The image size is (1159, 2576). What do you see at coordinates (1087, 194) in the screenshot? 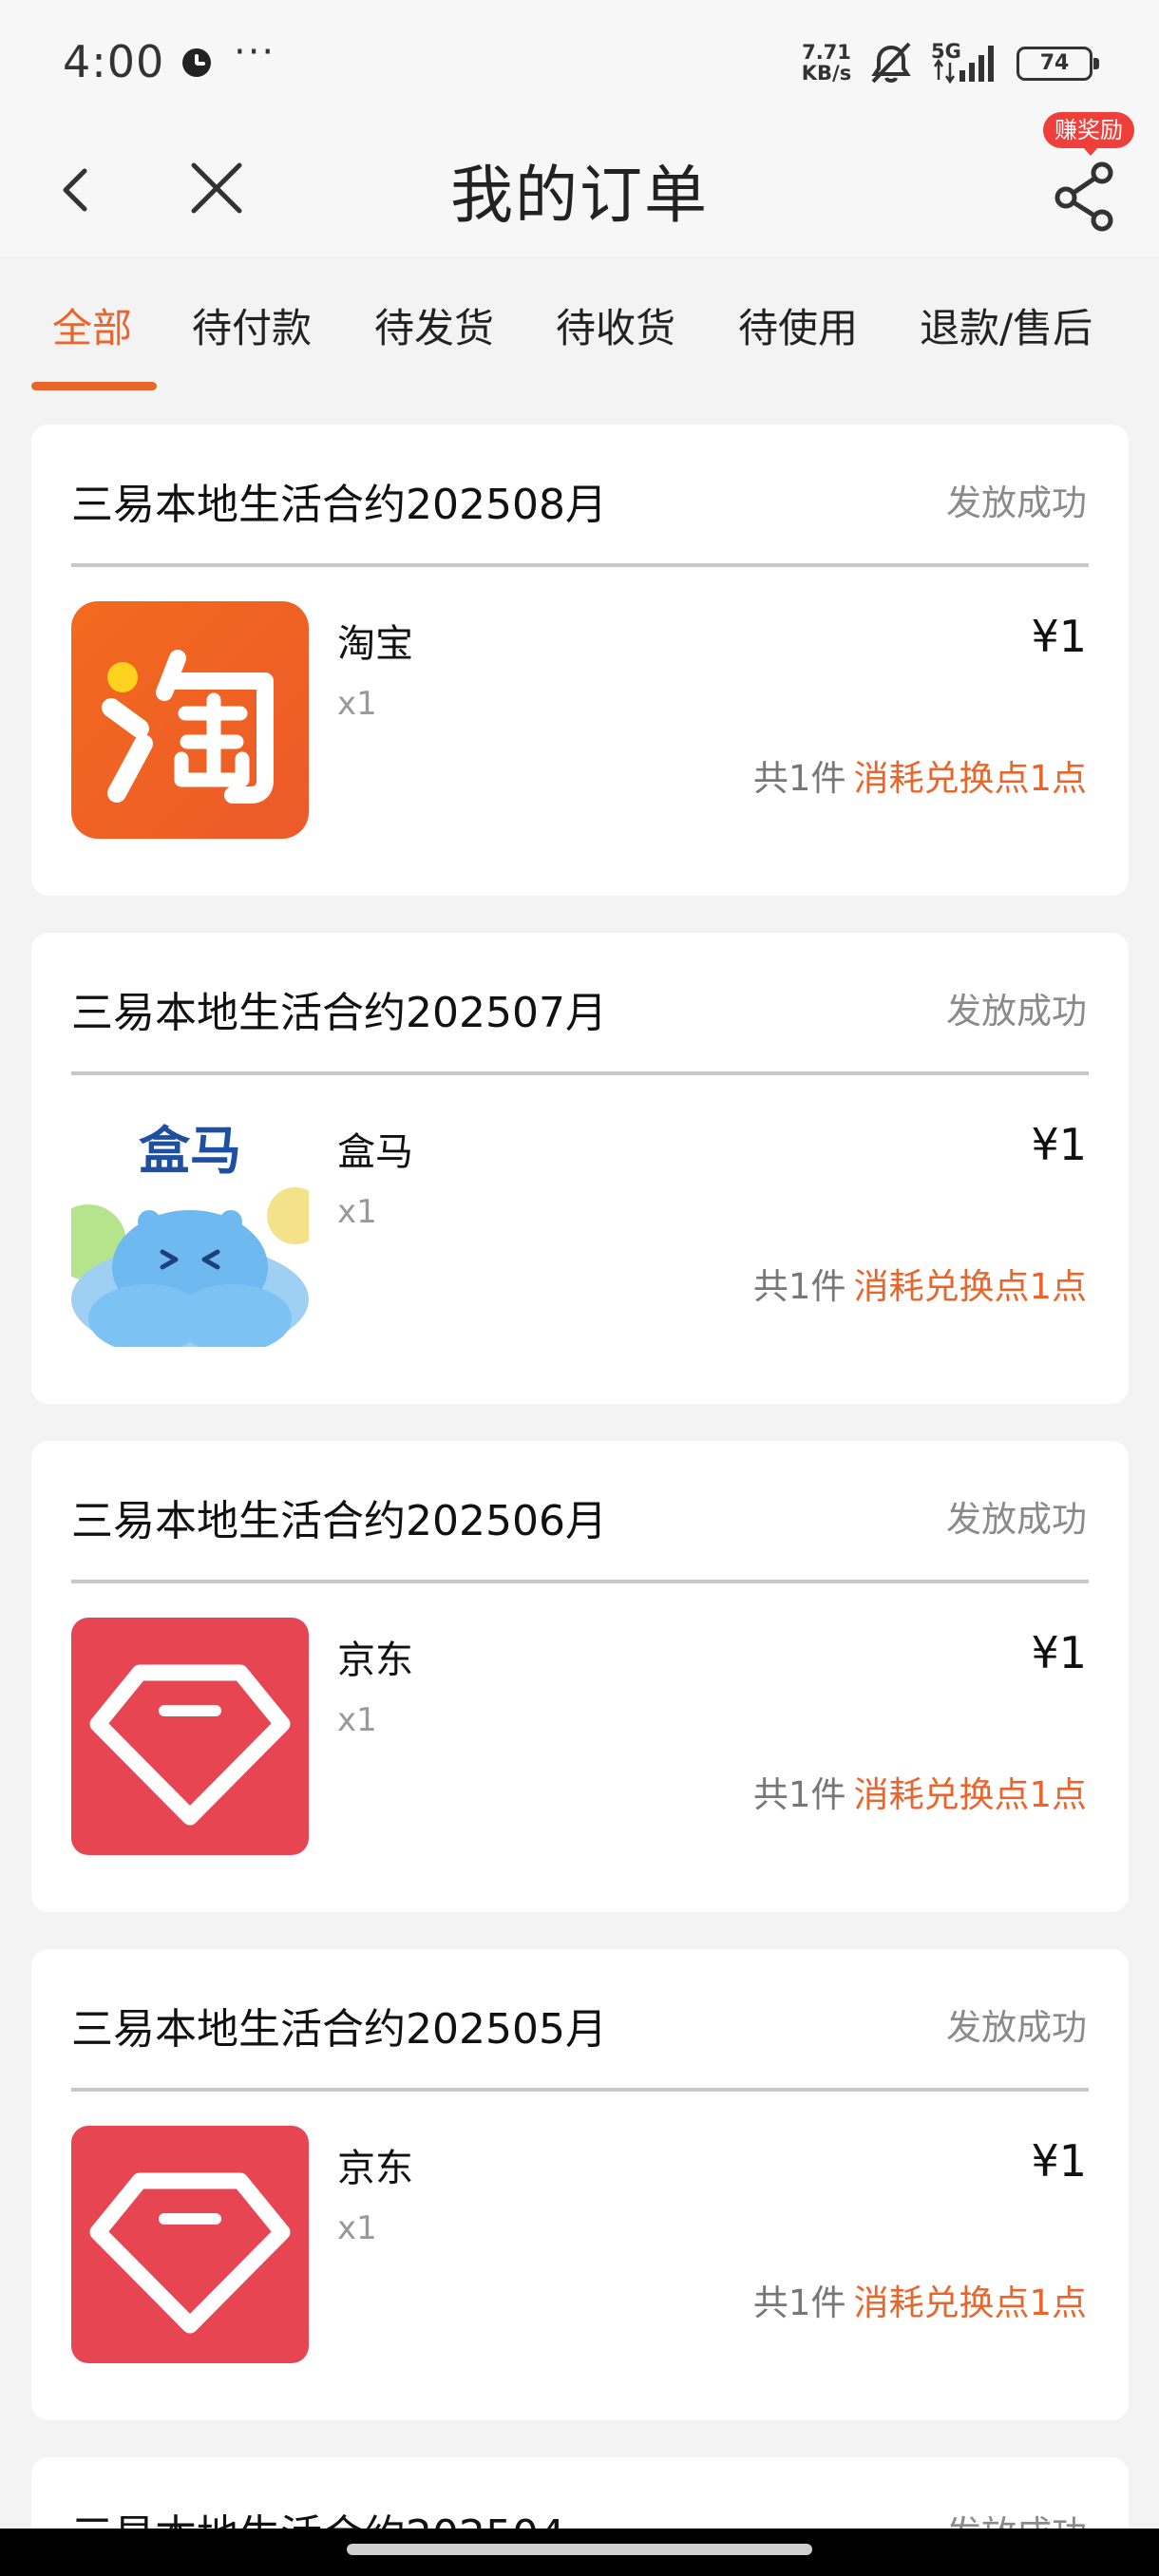
I see `share-icon` at bounding box center [1087, 194].